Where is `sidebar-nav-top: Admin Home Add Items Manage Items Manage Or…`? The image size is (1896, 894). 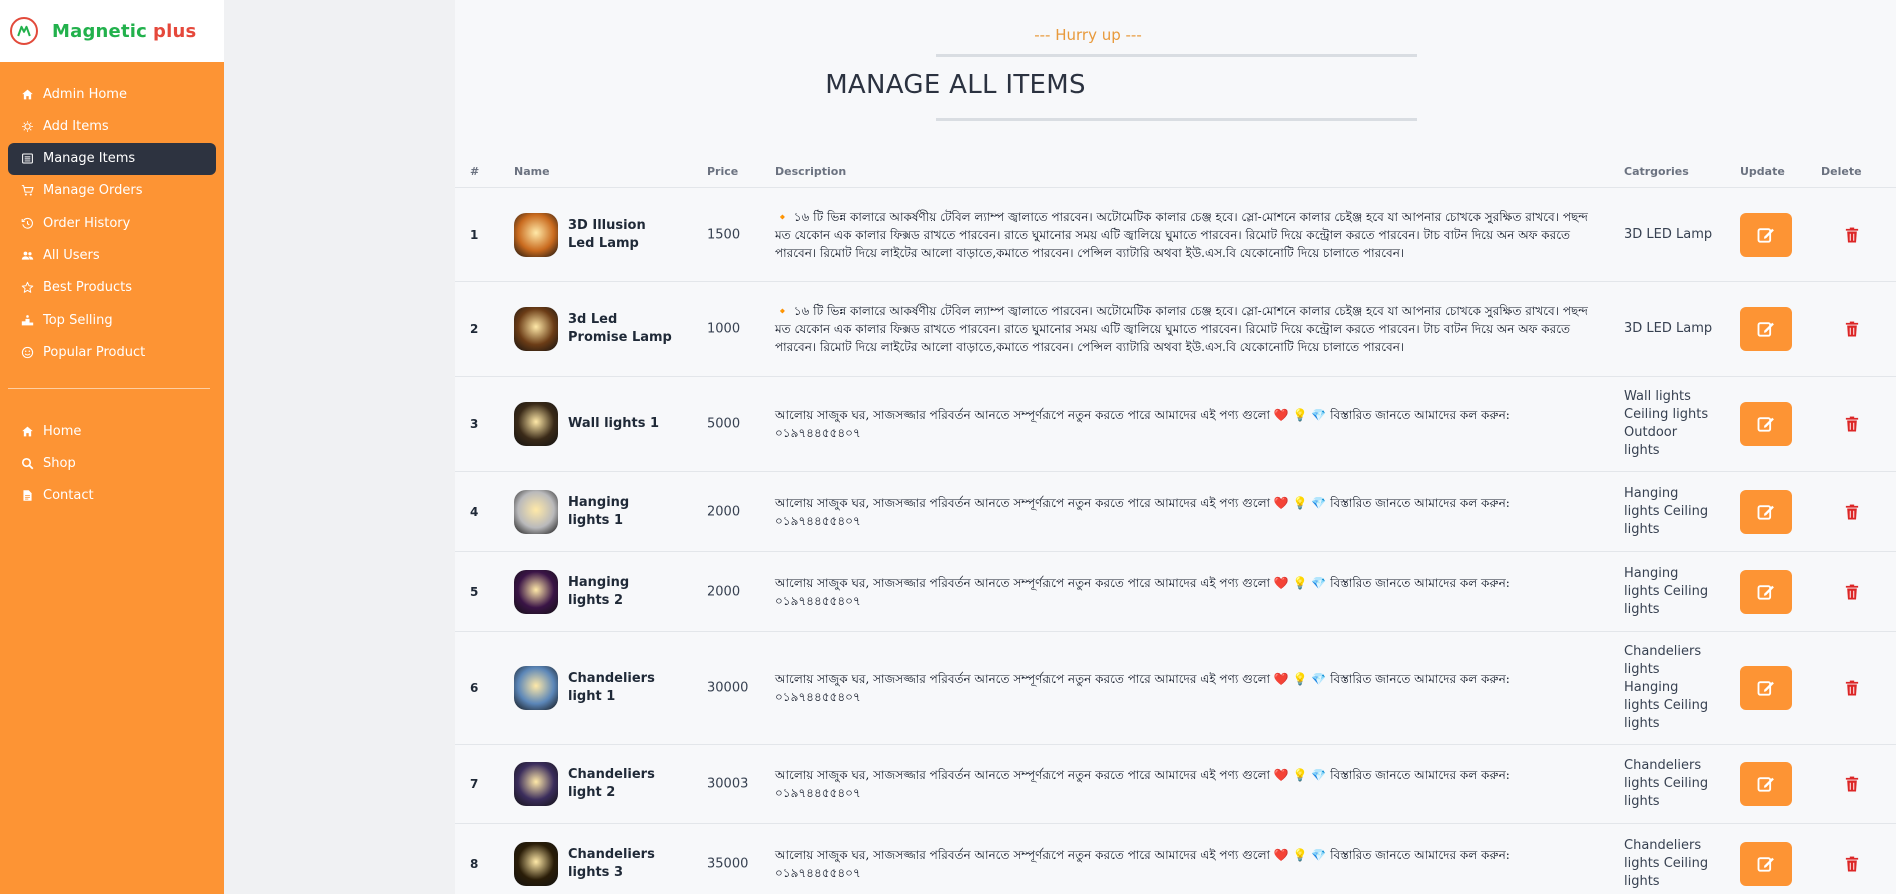 sidebar-nav-top: Admin Home Add Items Manage Items Manage Or… is located at coordinates (112, 223).